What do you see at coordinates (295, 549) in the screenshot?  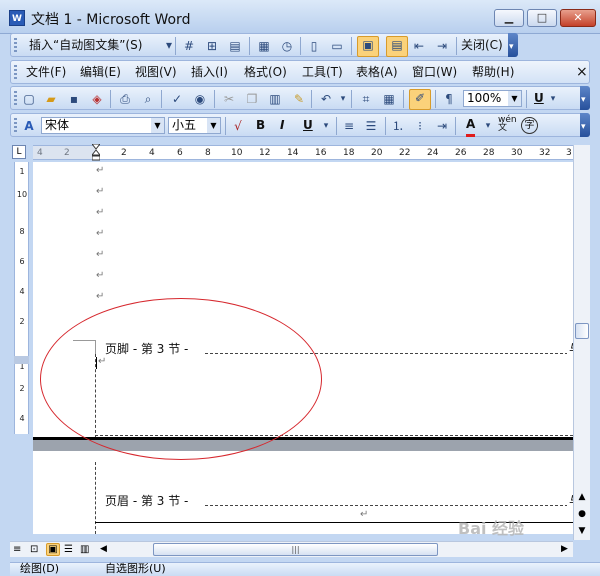 I see `horizontal-scroll-thumb: |||` at bounding box center [295, 549].